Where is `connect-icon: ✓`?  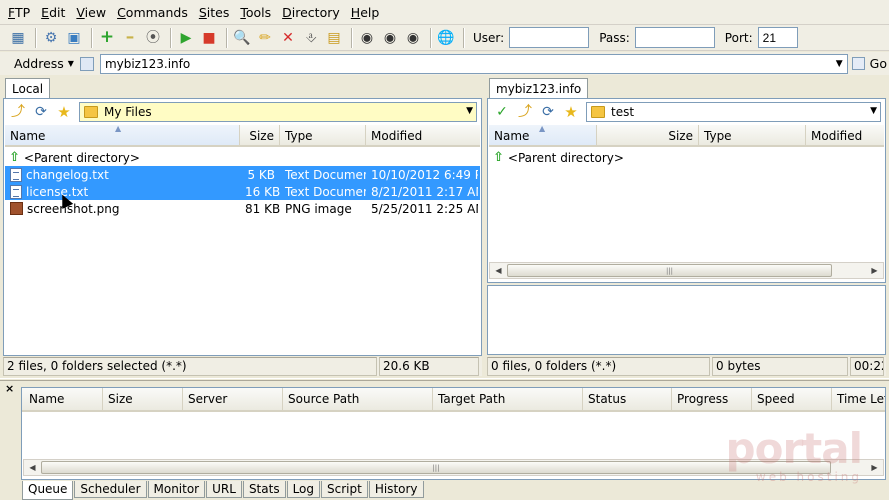 connect-icon: ✓ is located at coordinates (502, 112).